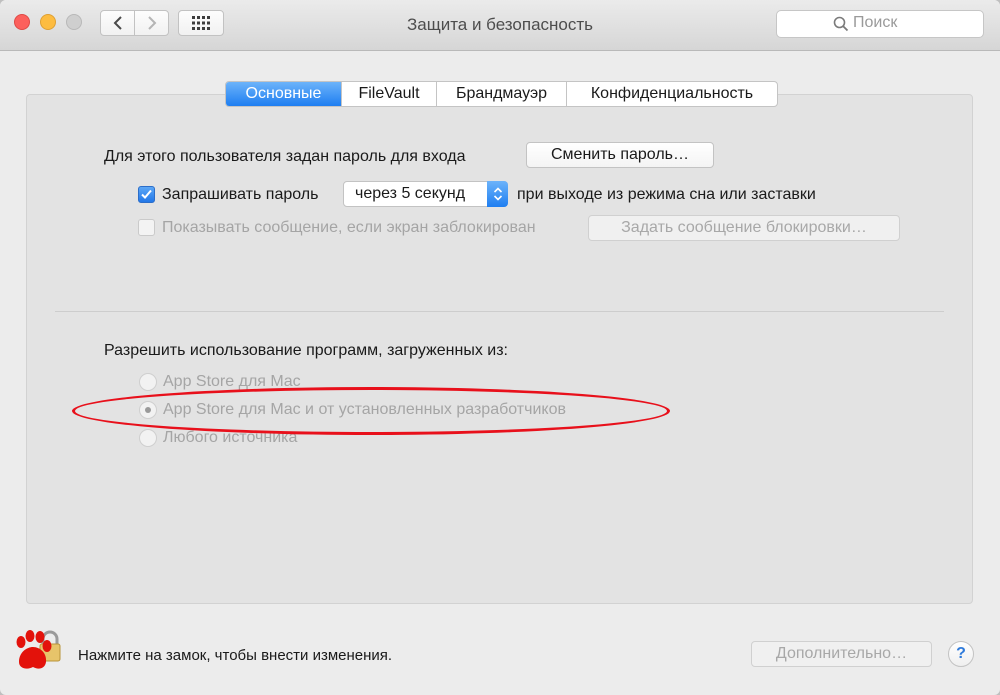 This screenshot has height=695, width=1000. I want to click on password-delay-popup: через 5 секунд, so click(425, 194).